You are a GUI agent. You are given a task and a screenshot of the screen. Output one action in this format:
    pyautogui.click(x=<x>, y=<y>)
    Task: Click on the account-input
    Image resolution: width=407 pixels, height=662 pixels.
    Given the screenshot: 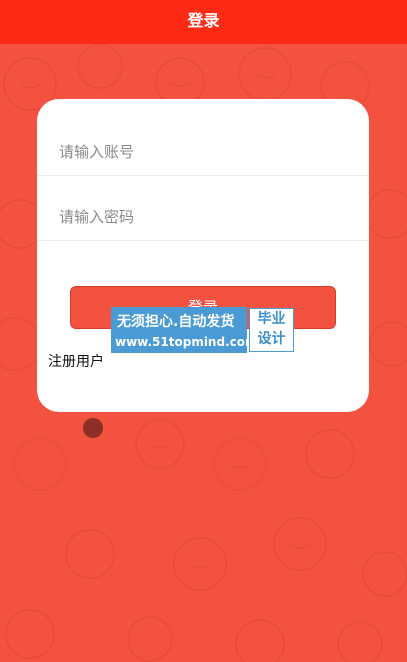 What is the action you would take?
    pyautogui.click(x=209, y=152)
    